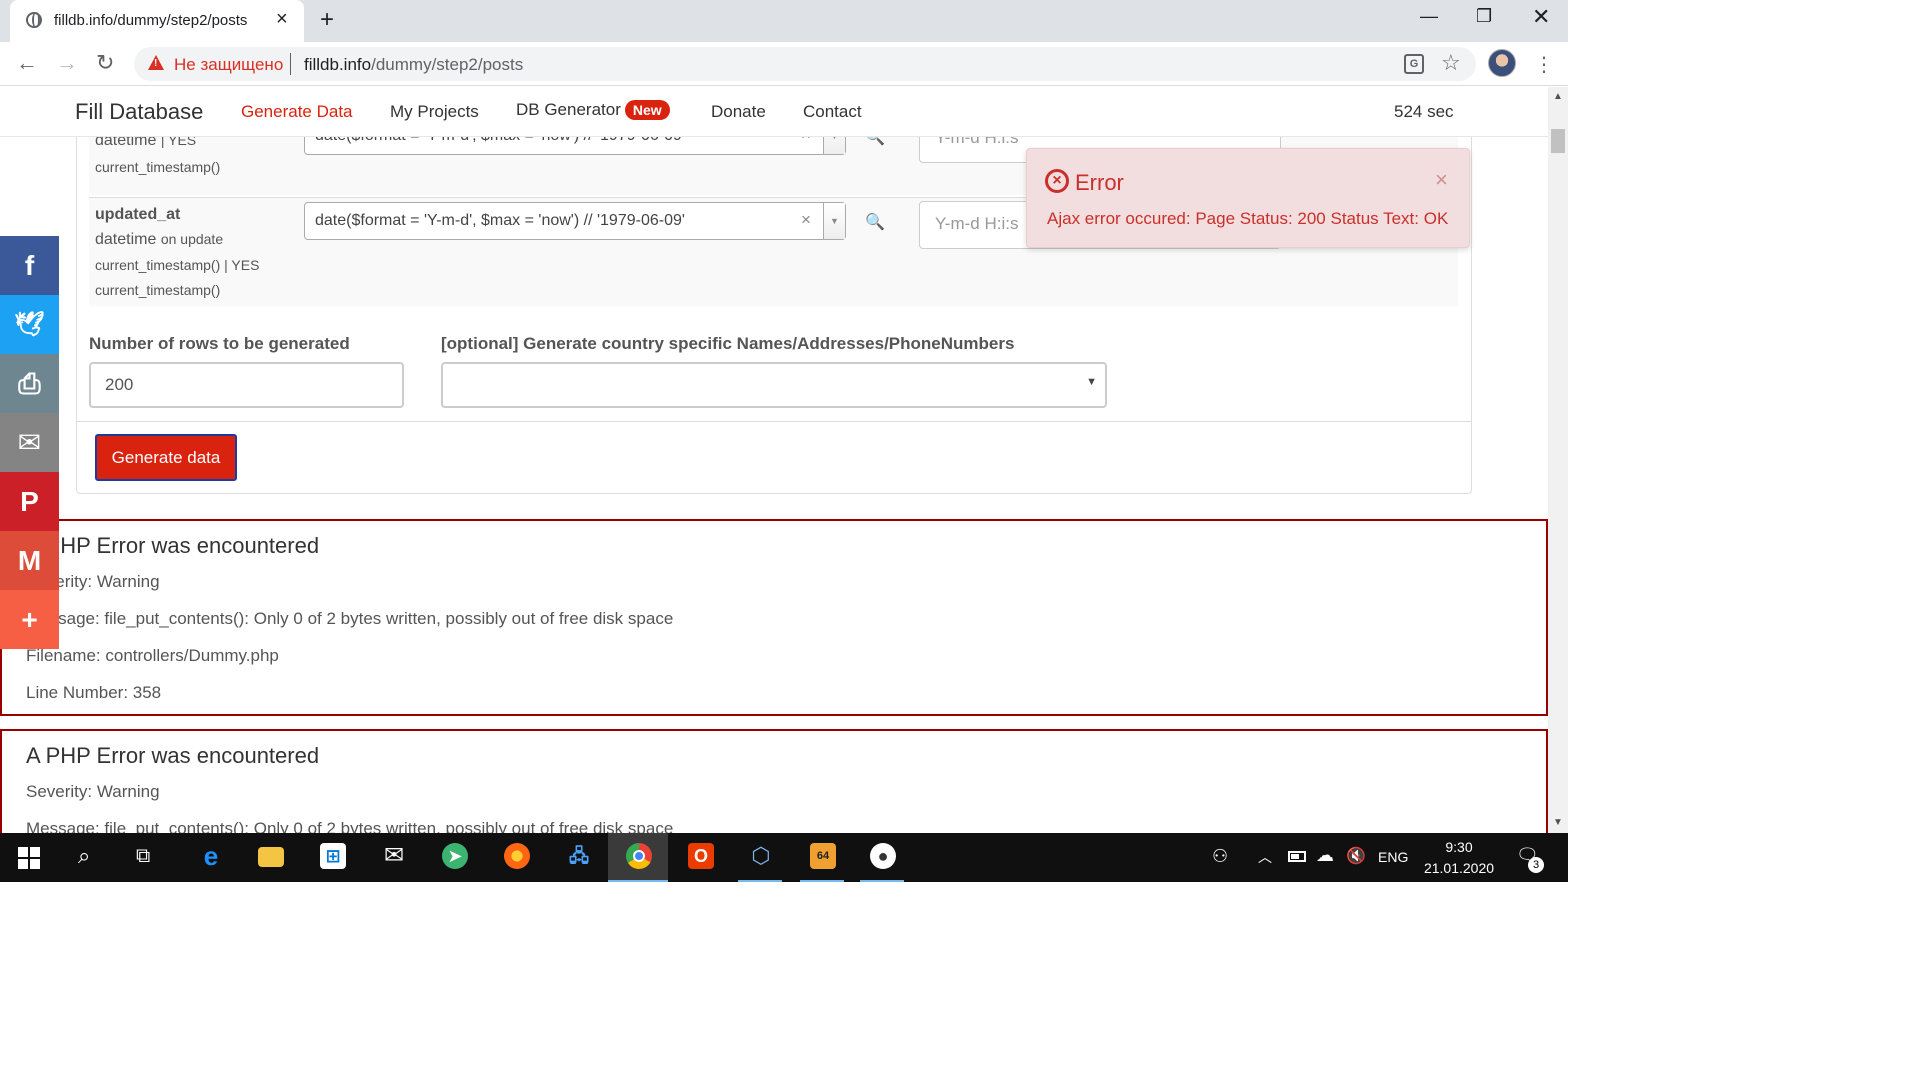  Describe the element at coordinates (105, 63) in the screenshot. I see `reload-button: ↻` at that location.